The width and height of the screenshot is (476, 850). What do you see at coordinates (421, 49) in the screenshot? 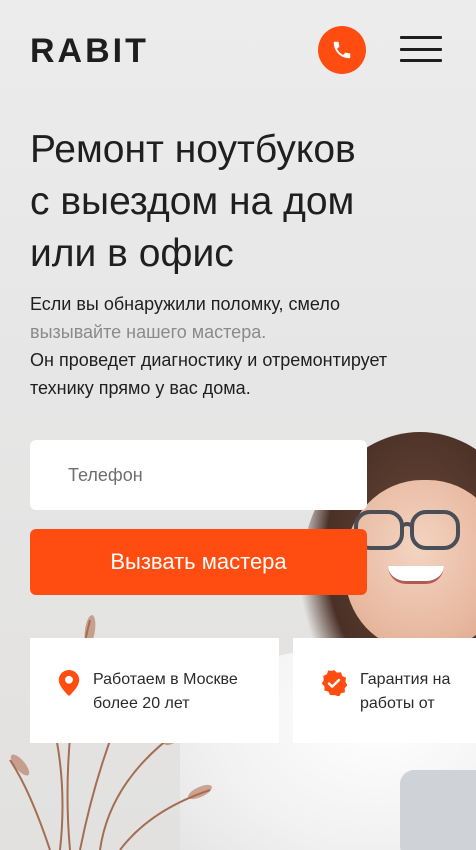
I see `hamburger-menu-icon` at bounding box center [421, 49].